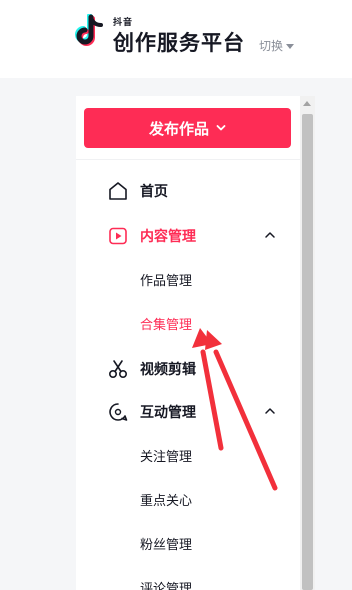 The image size is (352, 590). I want to click on sidebar-subitem-collection-management: 合集管理, so click(188, 323).